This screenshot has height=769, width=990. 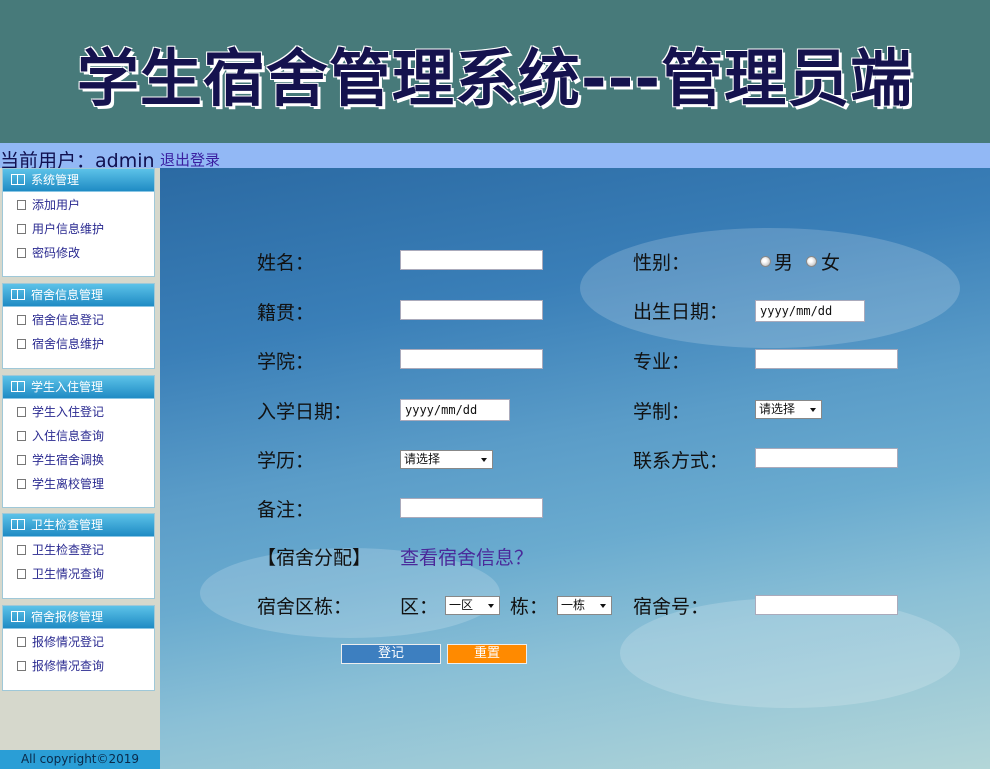 I want to click on length-select-value: 请选择, so click(x=777, y=409).